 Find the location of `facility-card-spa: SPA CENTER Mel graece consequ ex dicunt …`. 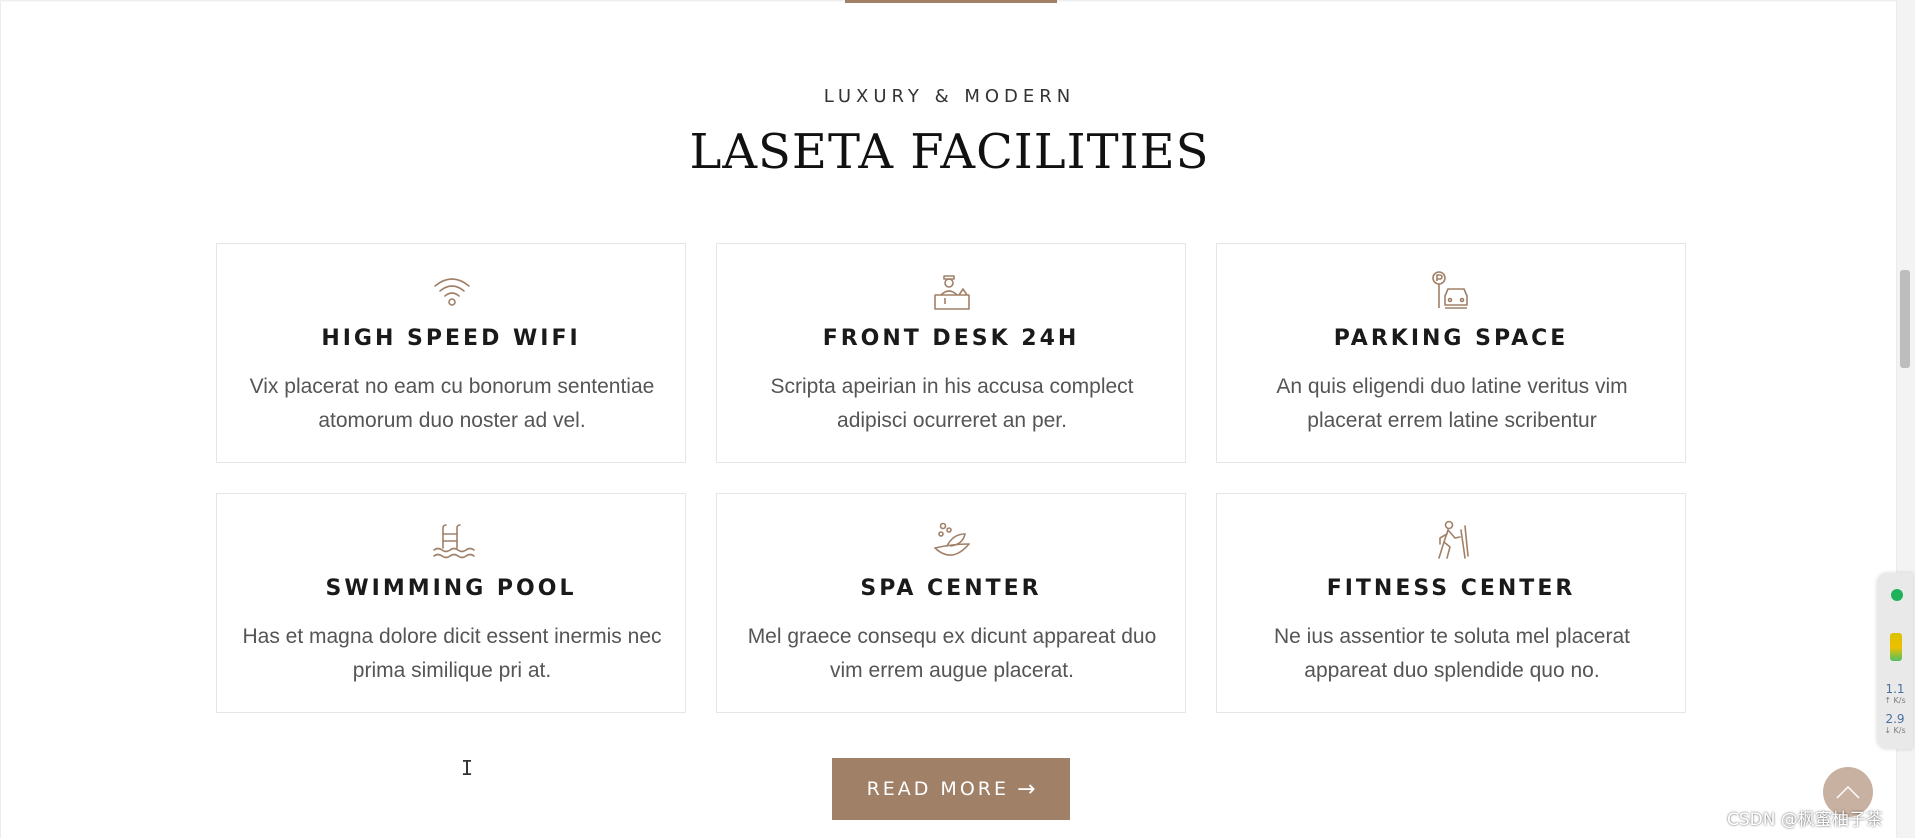

facility-card-spa: SPA CENTER Mel graece consequ ex dicunt … is located at coordinates (951, 603).